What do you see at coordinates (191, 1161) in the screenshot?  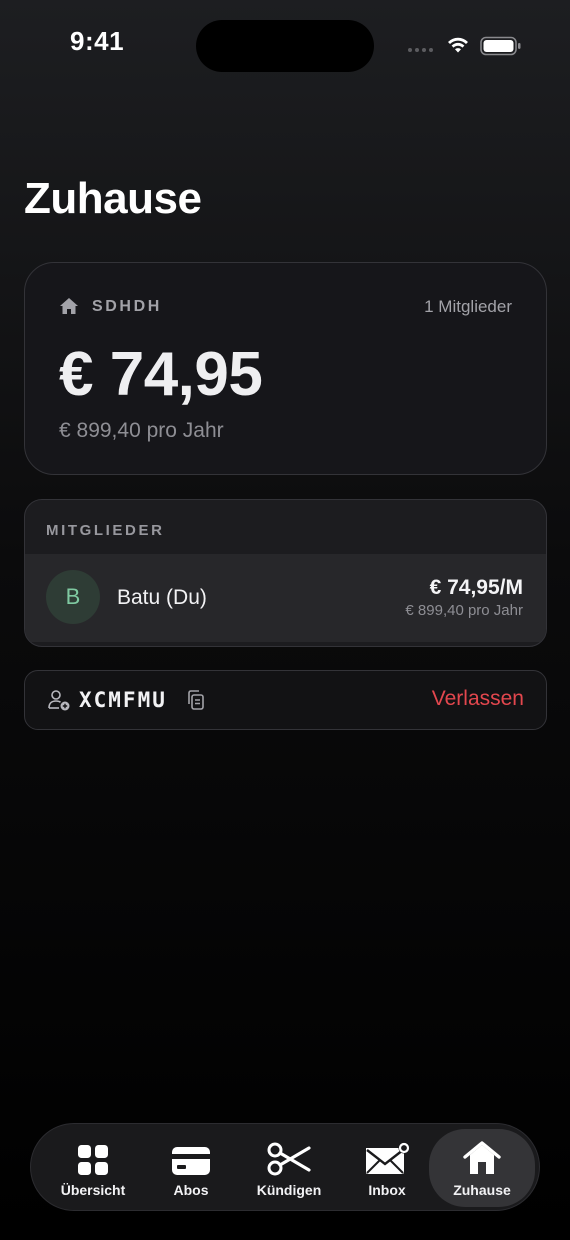 I see `credit-card-icon` at bounding box center [191, 1161].